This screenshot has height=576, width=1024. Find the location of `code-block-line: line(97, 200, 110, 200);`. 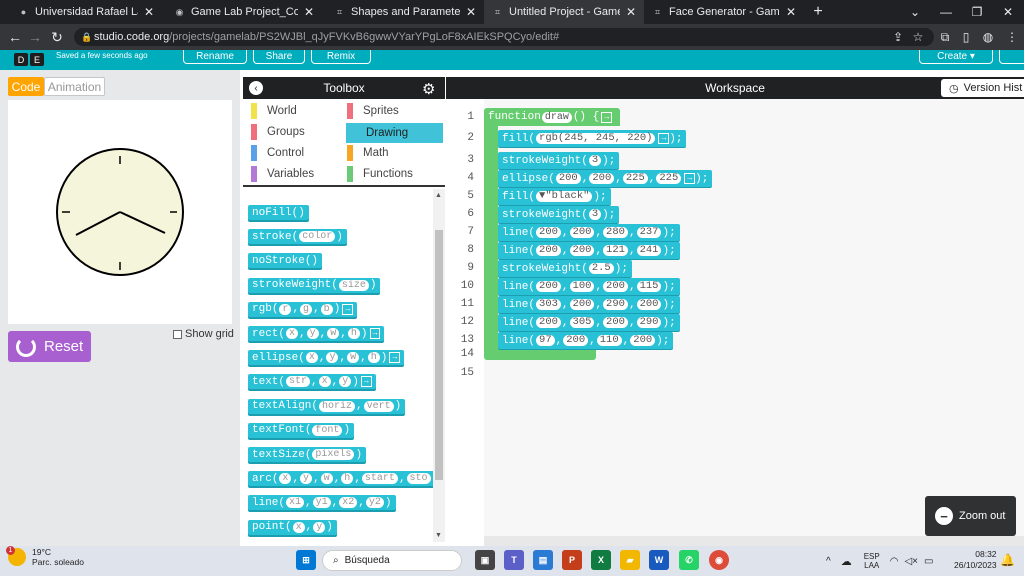

code-block-line: line(97, 200, 110, 200); is located at coordinates (586, 340).